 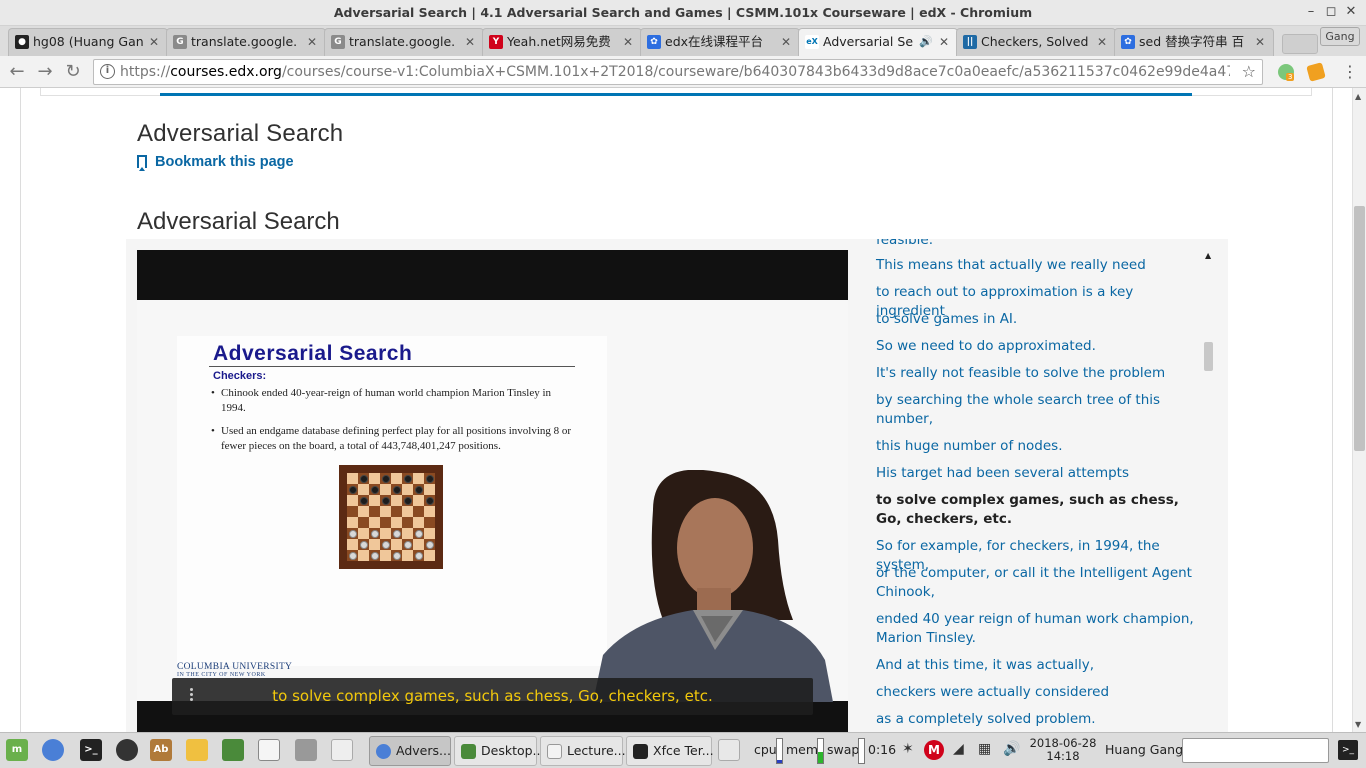 What do you see at coordinates (843, 749) in the screenshot?
I see `swap-label: swap` at bounding box center [843, 749].